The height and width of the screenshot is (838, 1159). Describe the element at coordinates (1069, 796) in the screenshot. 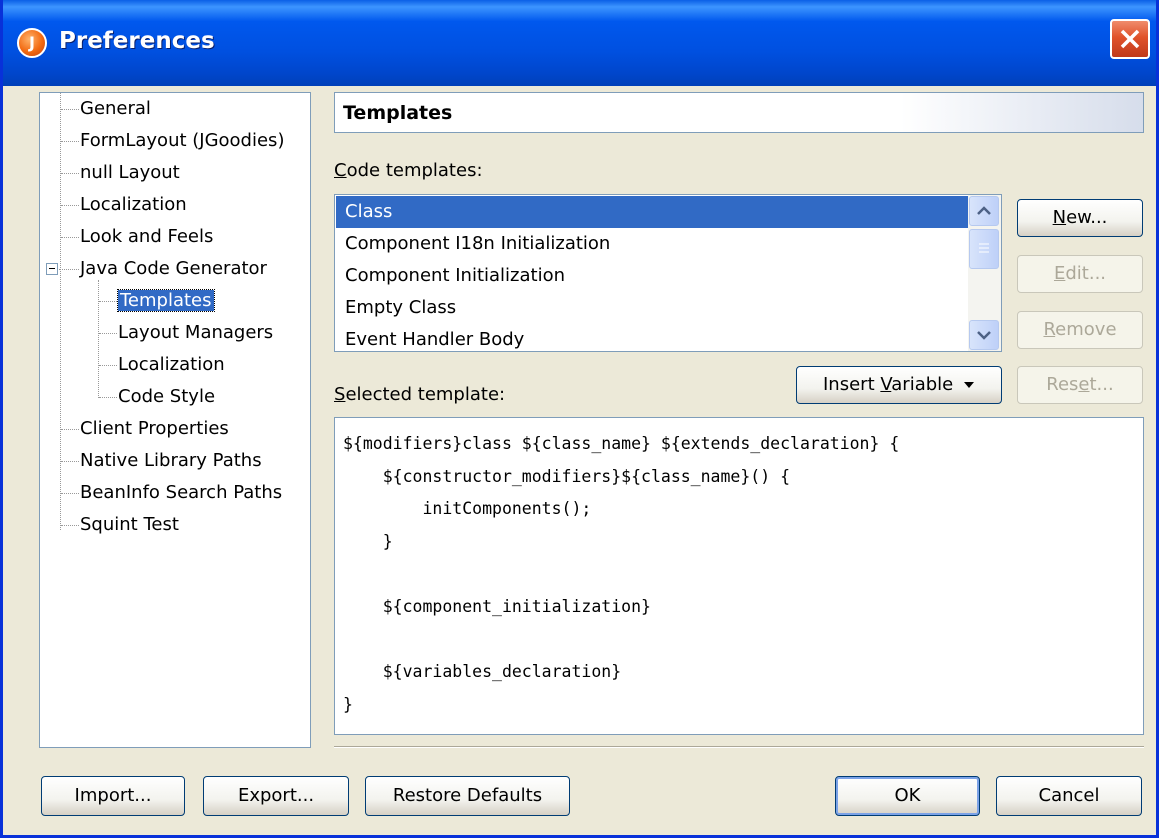

I see `cancel-button: Cancel` at that location.